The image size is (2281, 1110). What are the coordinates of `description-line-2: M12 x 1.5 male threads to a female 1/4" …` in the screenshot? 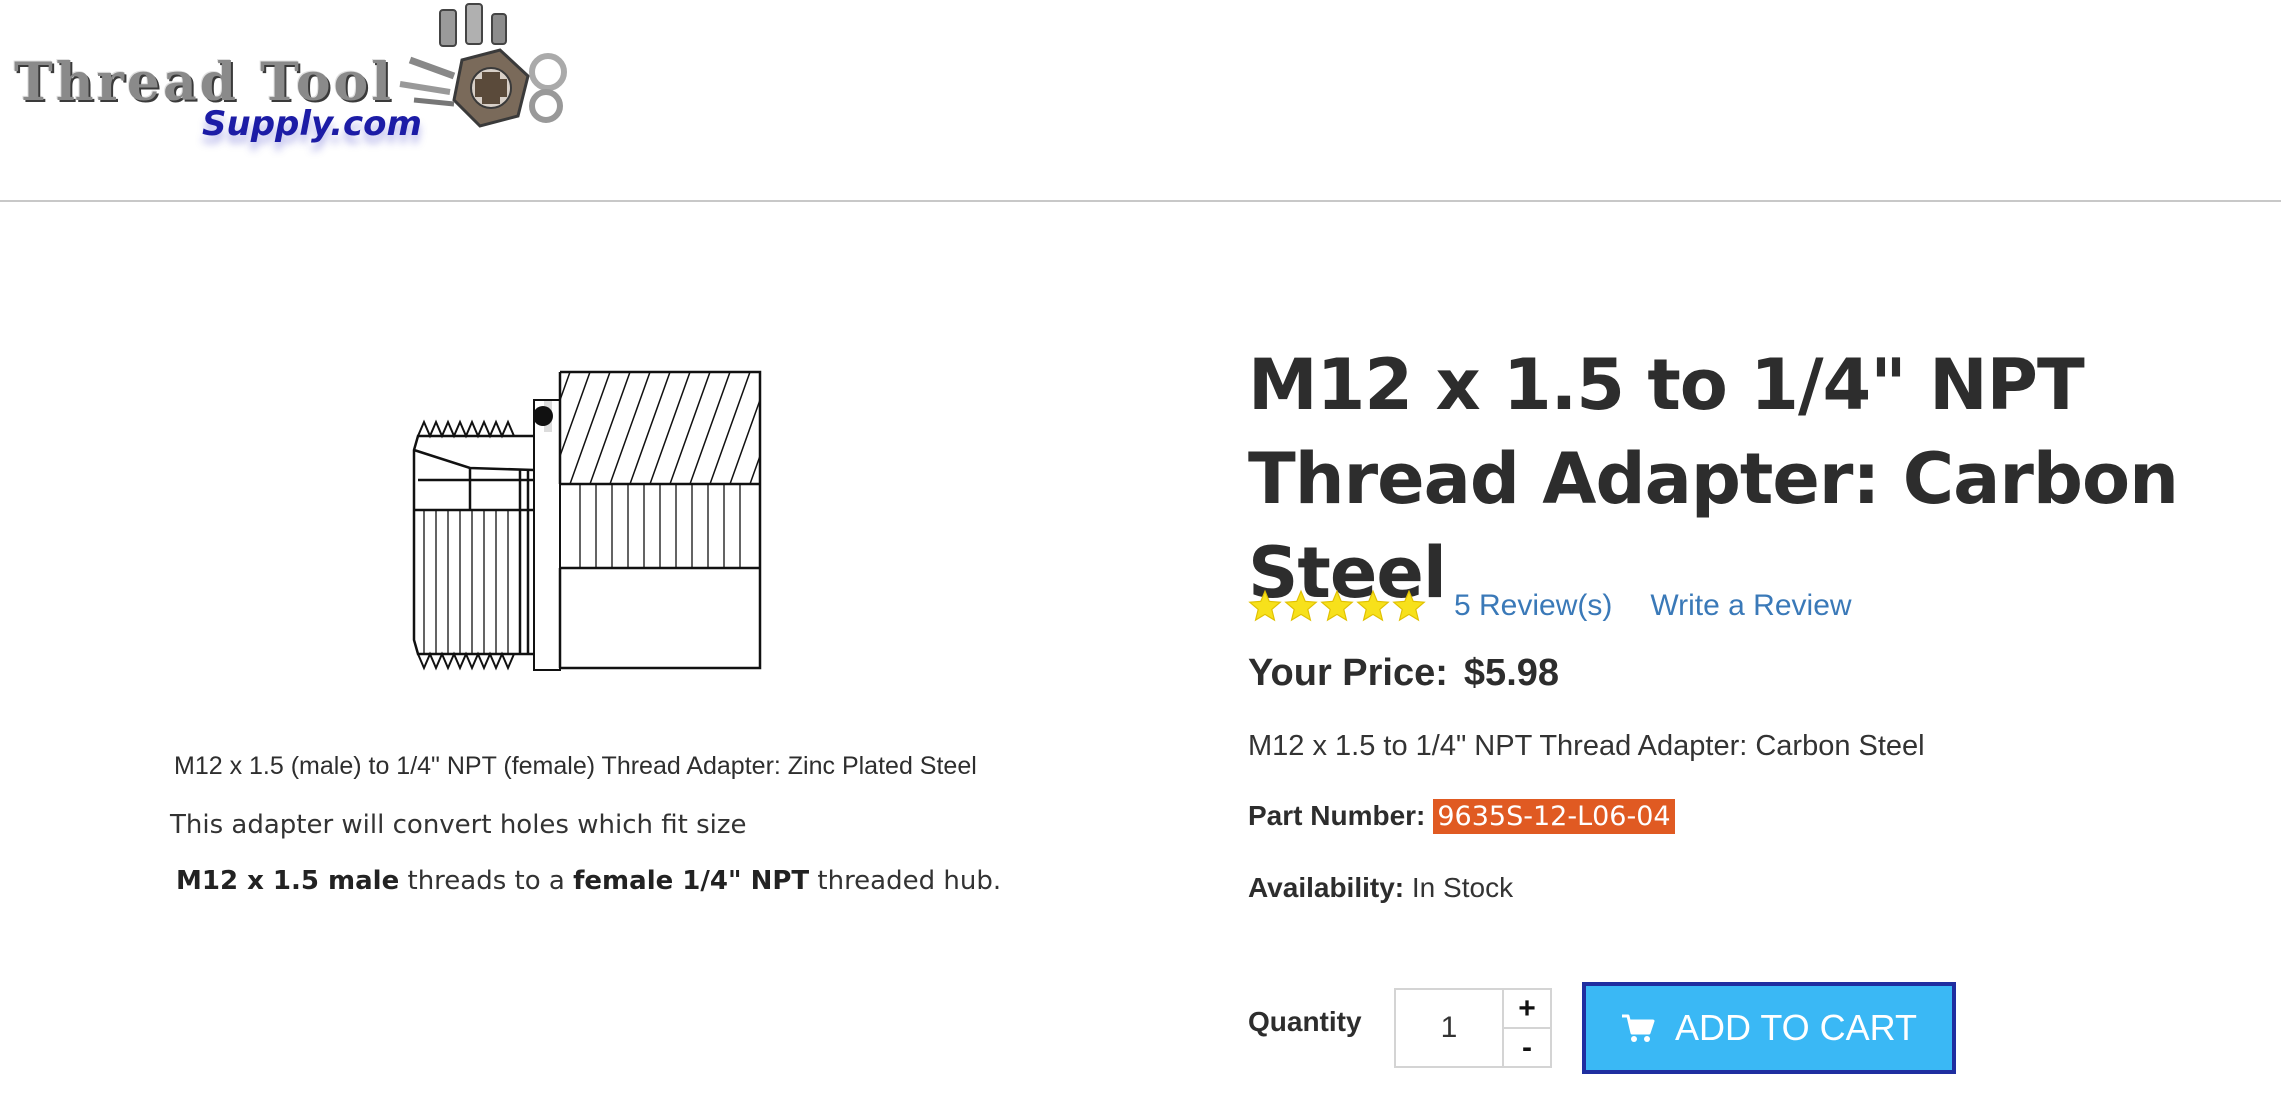 It's located at (588, 881).